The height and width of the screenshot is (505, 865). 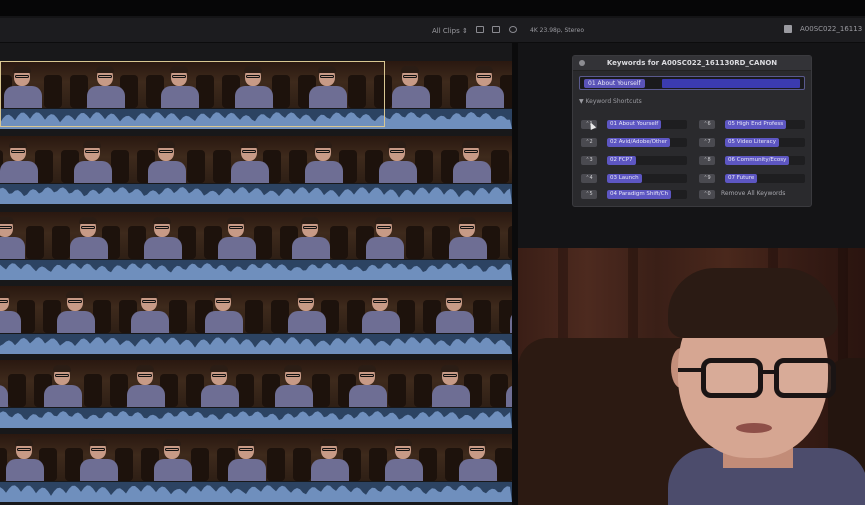 I want to click on keyword-field-selection, so click(x=731, y=83).